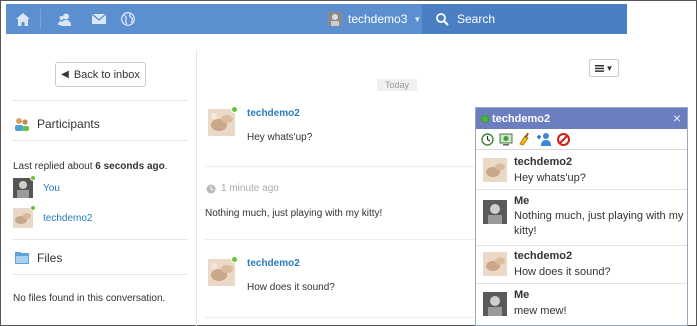  Describe the element at coordinates (524, 19) in the screenshot. I see `search-button: Search` at that location.